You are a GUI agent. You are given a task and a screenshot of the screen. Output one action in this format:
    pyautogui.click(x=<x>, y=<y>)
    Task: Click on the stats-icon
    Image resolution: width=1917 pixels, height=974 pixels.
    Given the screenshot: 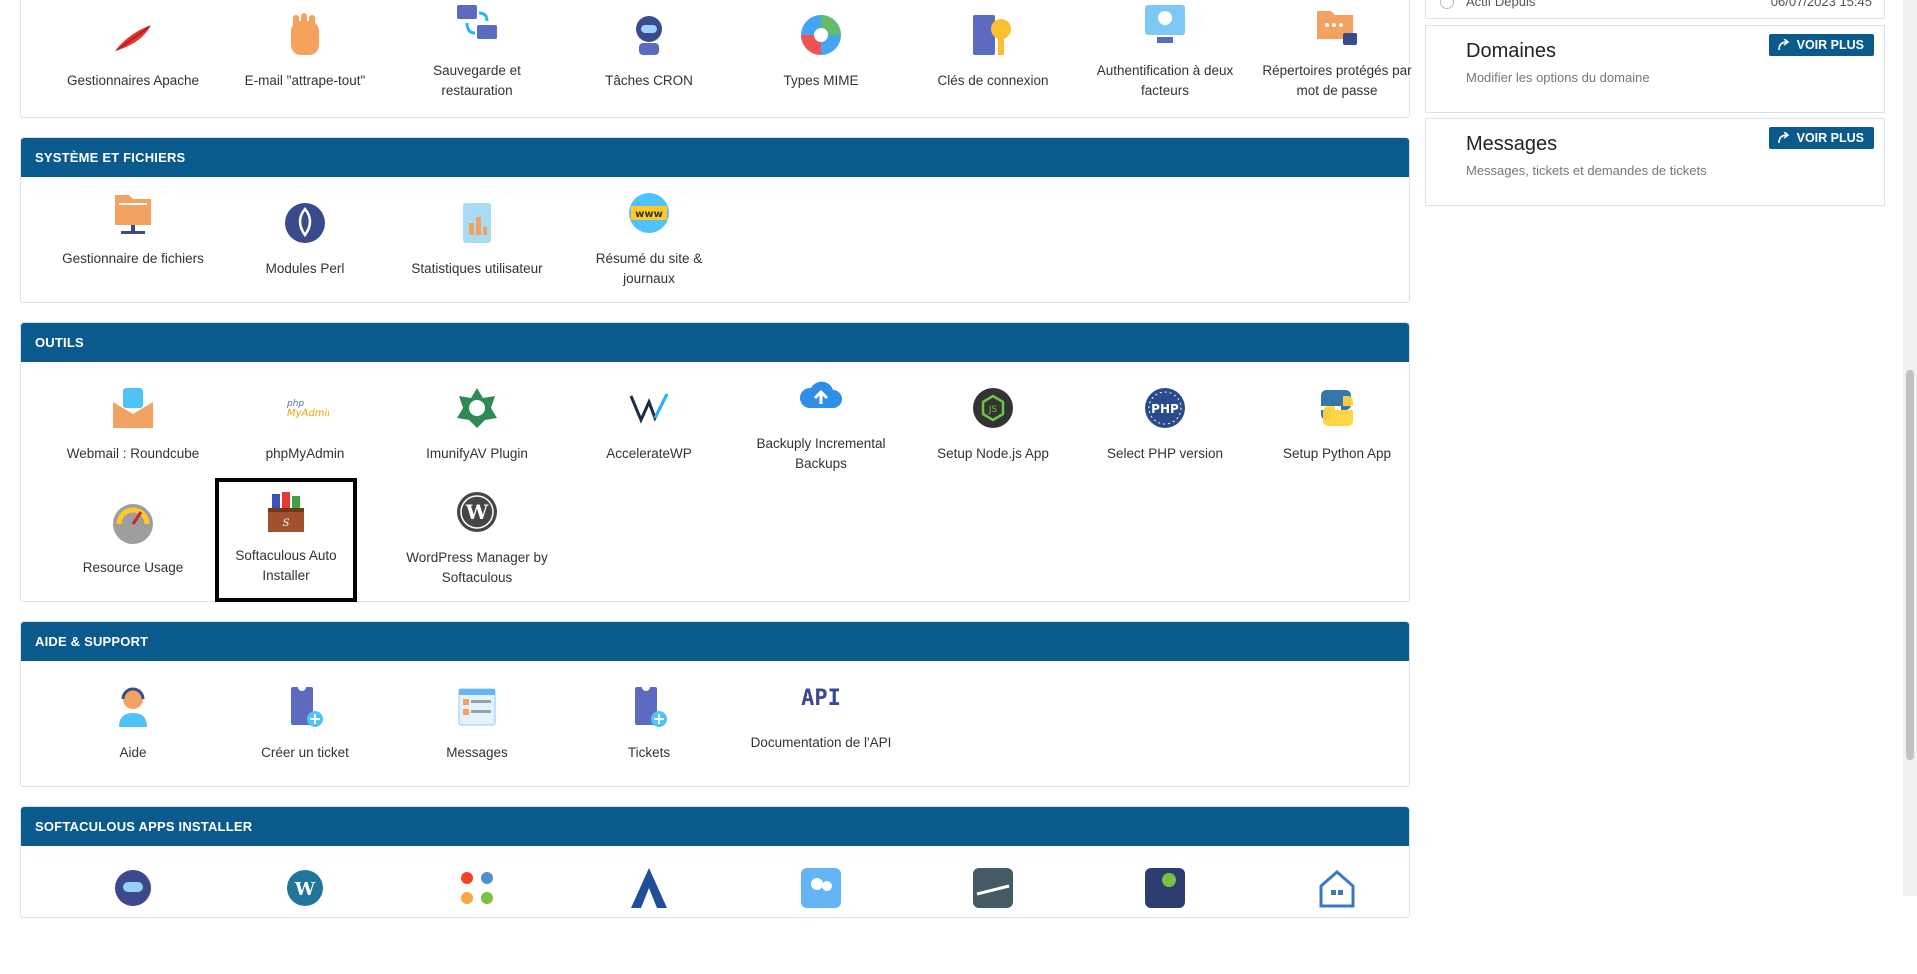 What is the action you would take?
    pyautogui.click(x=477, y=223)
    